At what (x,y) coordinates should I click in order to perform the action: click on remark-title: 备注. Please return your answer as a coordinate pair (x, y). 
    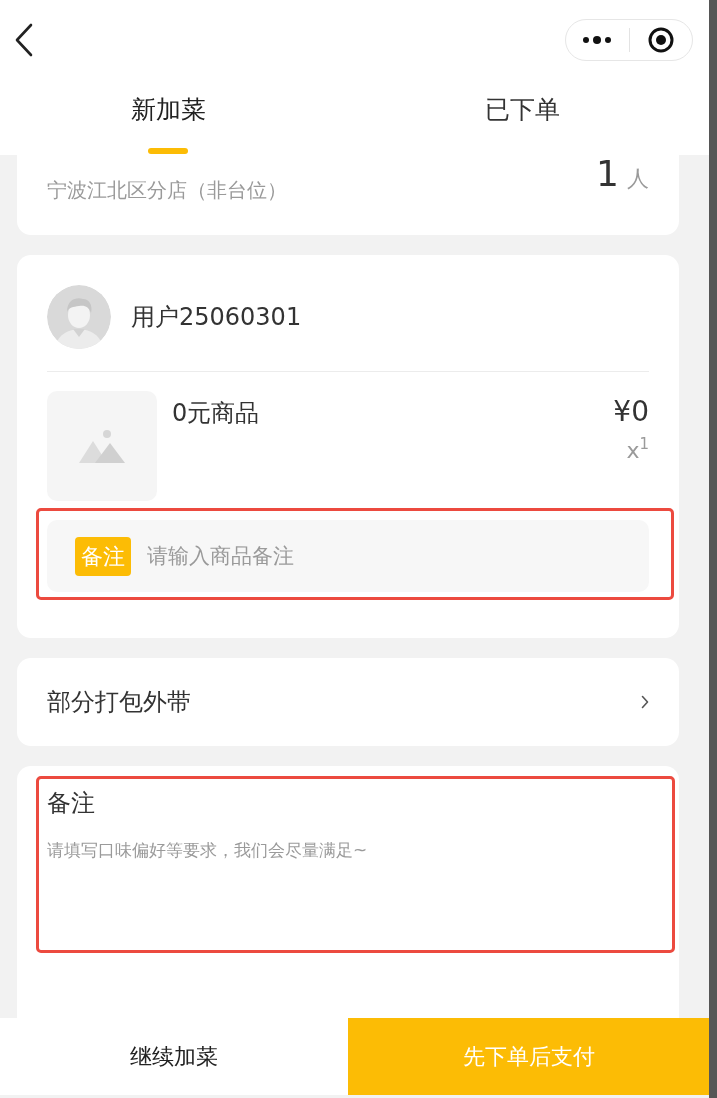
    Looking at the image, I should click on (71, 803).